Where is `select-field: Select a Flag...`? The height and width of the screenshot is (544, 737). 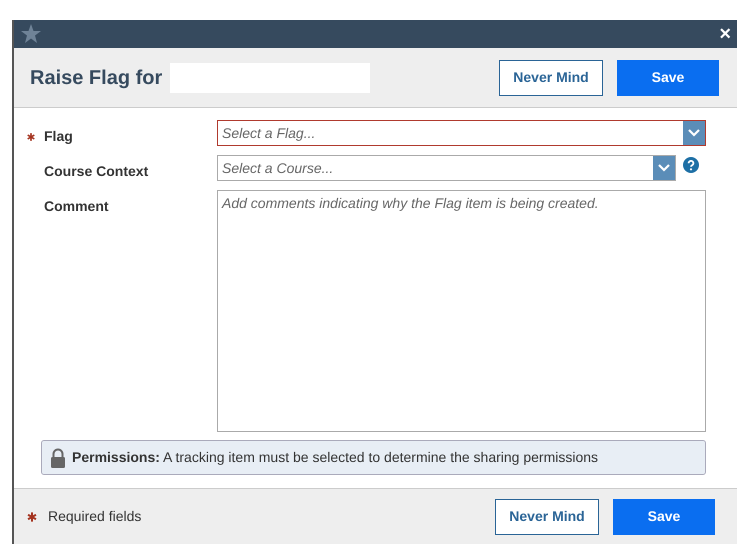
select-field: Select a Flag... is located at coordinates (461, 133).